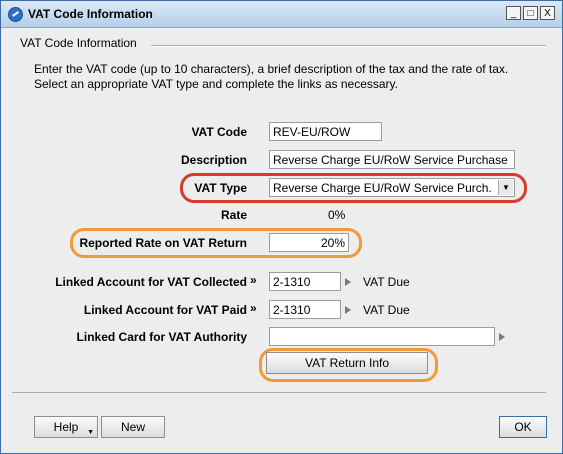 The image size is (563, 454). I want to click on linked-card-label: Linked Card for VAT Authority, so click(161, 337).